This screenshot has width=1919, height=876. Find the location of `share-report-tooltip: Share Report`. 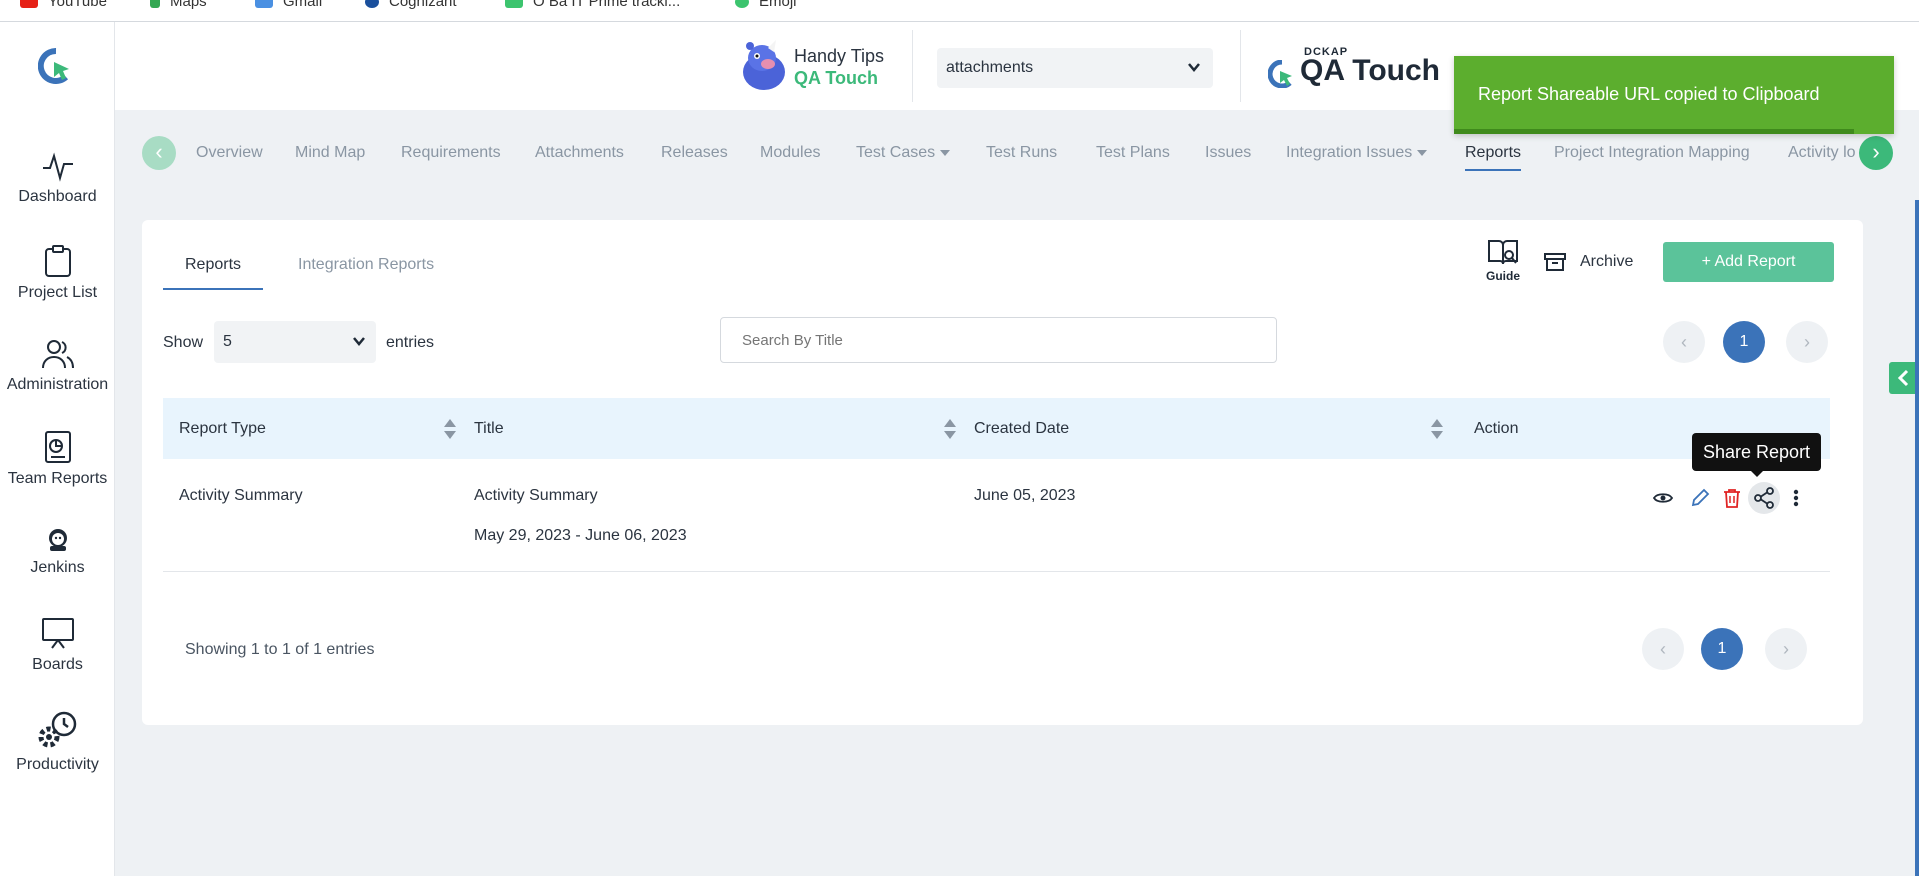

share-report-tooltip: Share Report is located at coordinates (1757, 455).